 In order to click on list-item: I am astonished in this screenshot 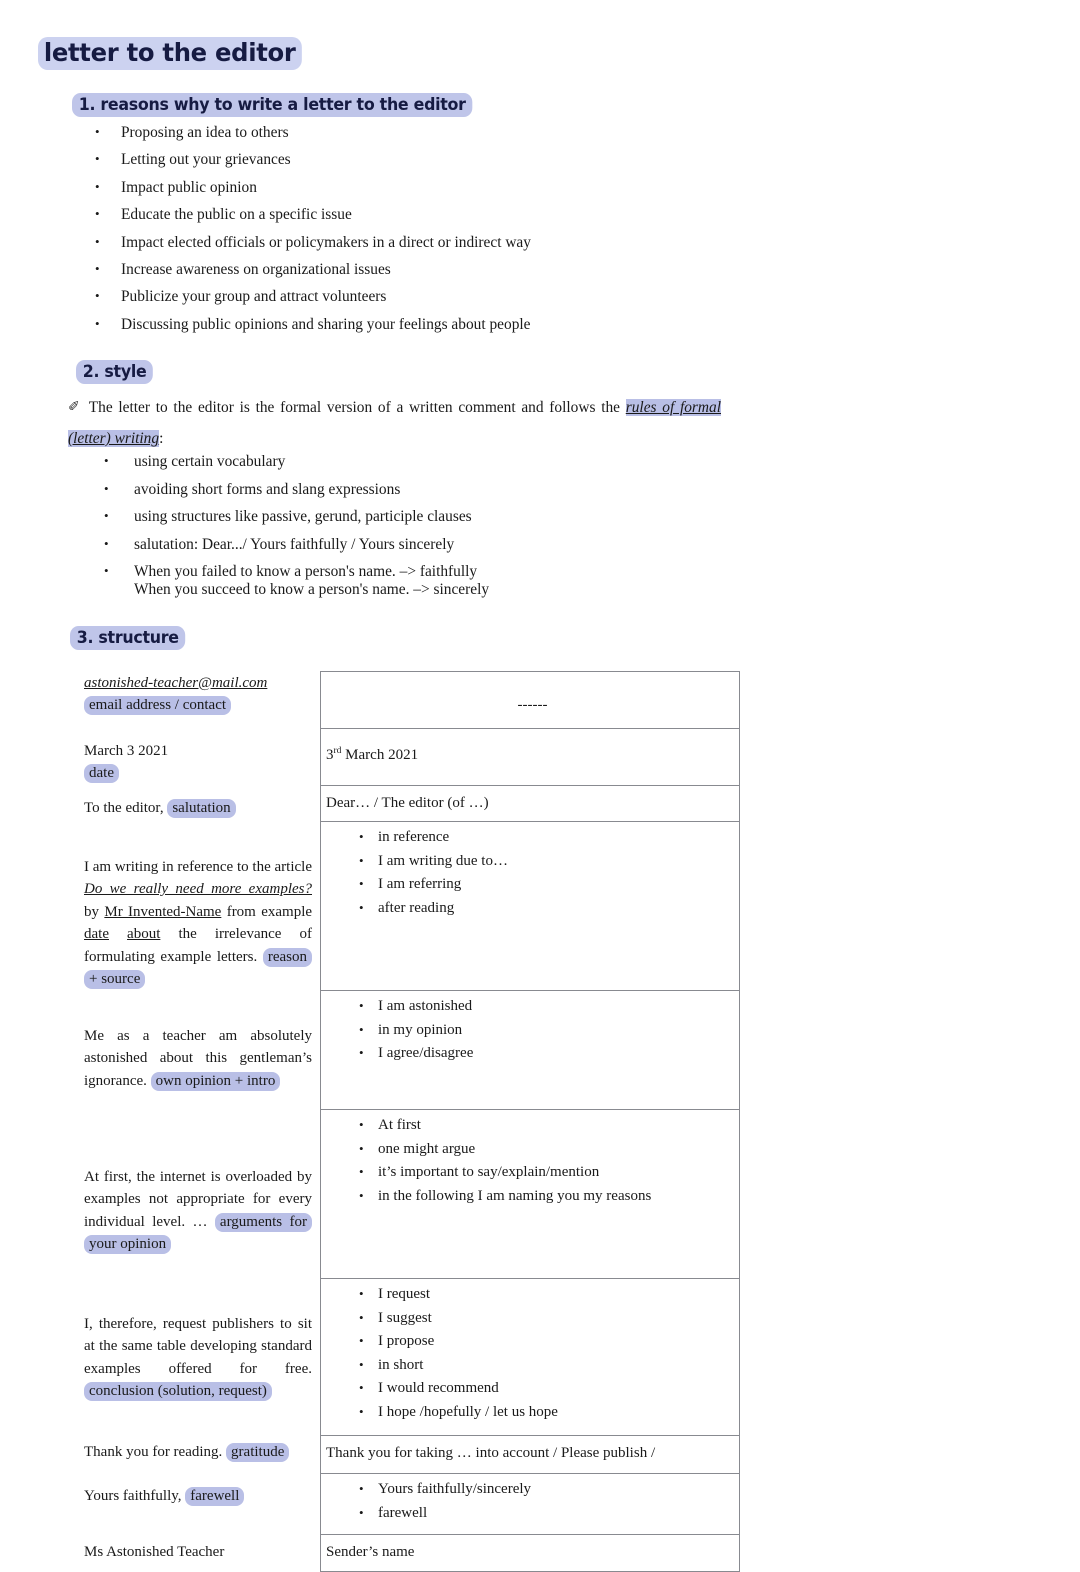, I will do `click(532, 1006)`.